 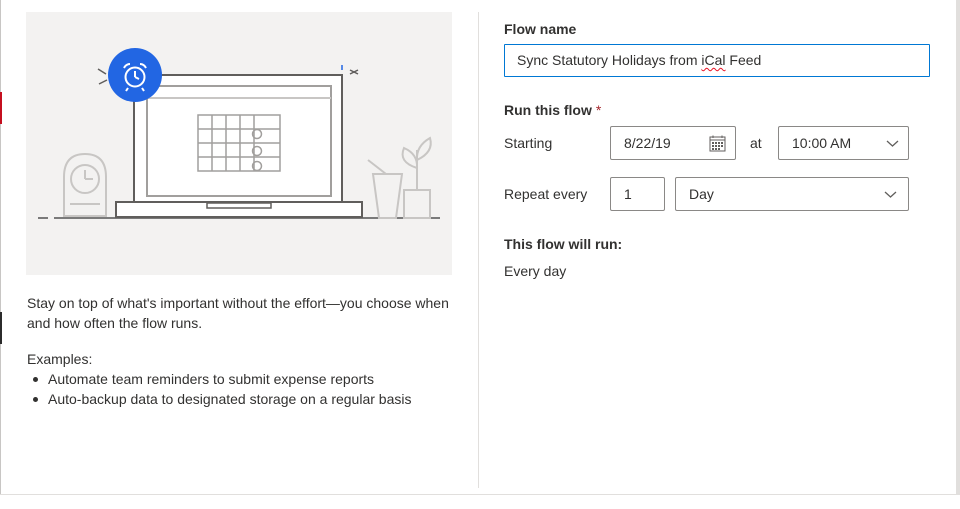 What do you see at coordinates (416, 177) in the screenshot?
I see `plant-icon` at bounding box center [416, 177].